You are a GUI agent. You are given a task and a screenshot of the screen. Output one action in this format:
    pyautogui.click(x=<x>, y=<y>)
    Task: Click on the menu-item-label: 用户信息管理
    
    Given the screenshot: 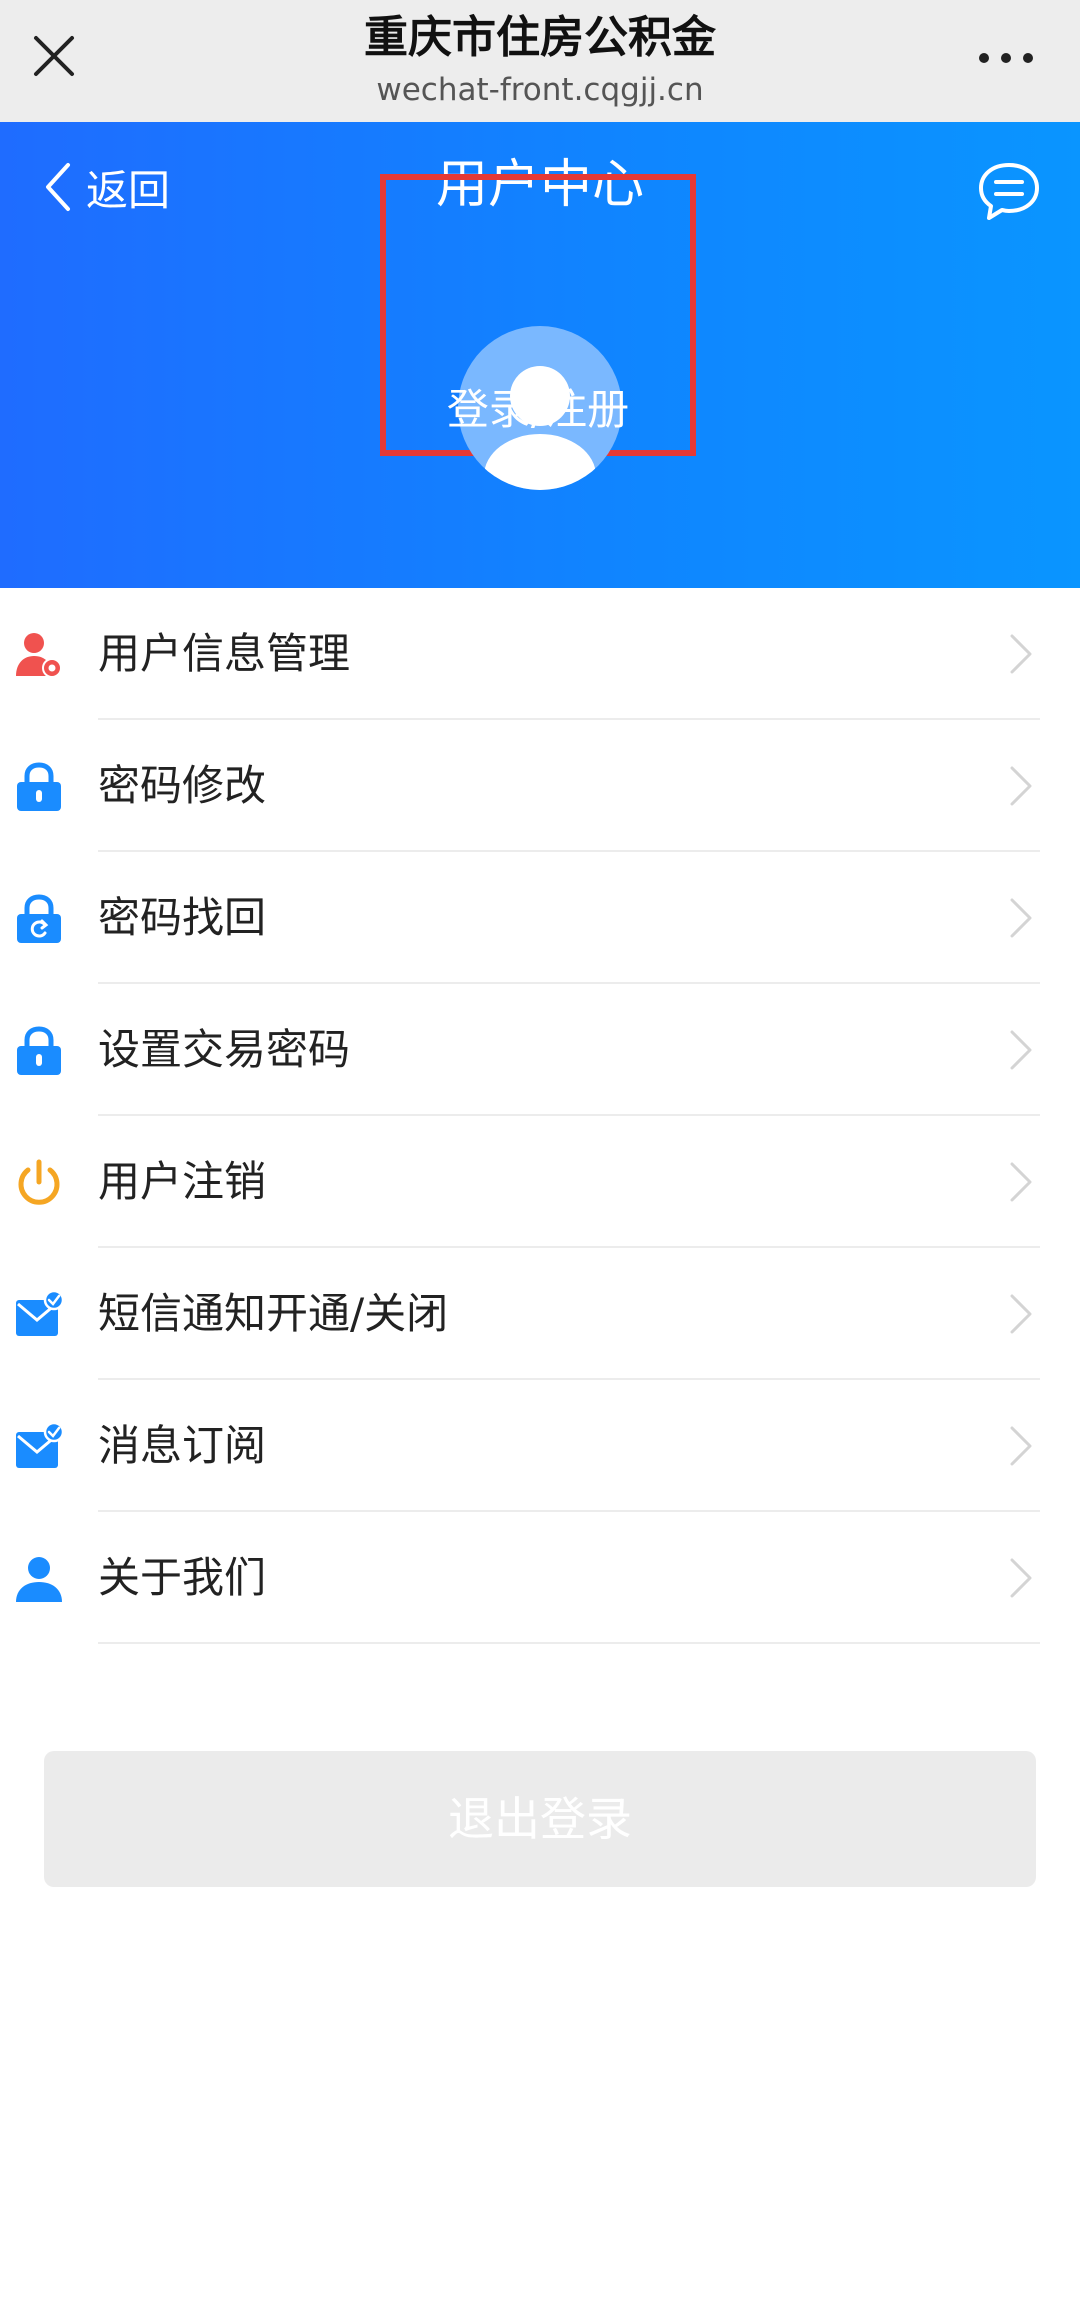 What is the action you would take?
    pyautogui.click(x=224, y=653)
    